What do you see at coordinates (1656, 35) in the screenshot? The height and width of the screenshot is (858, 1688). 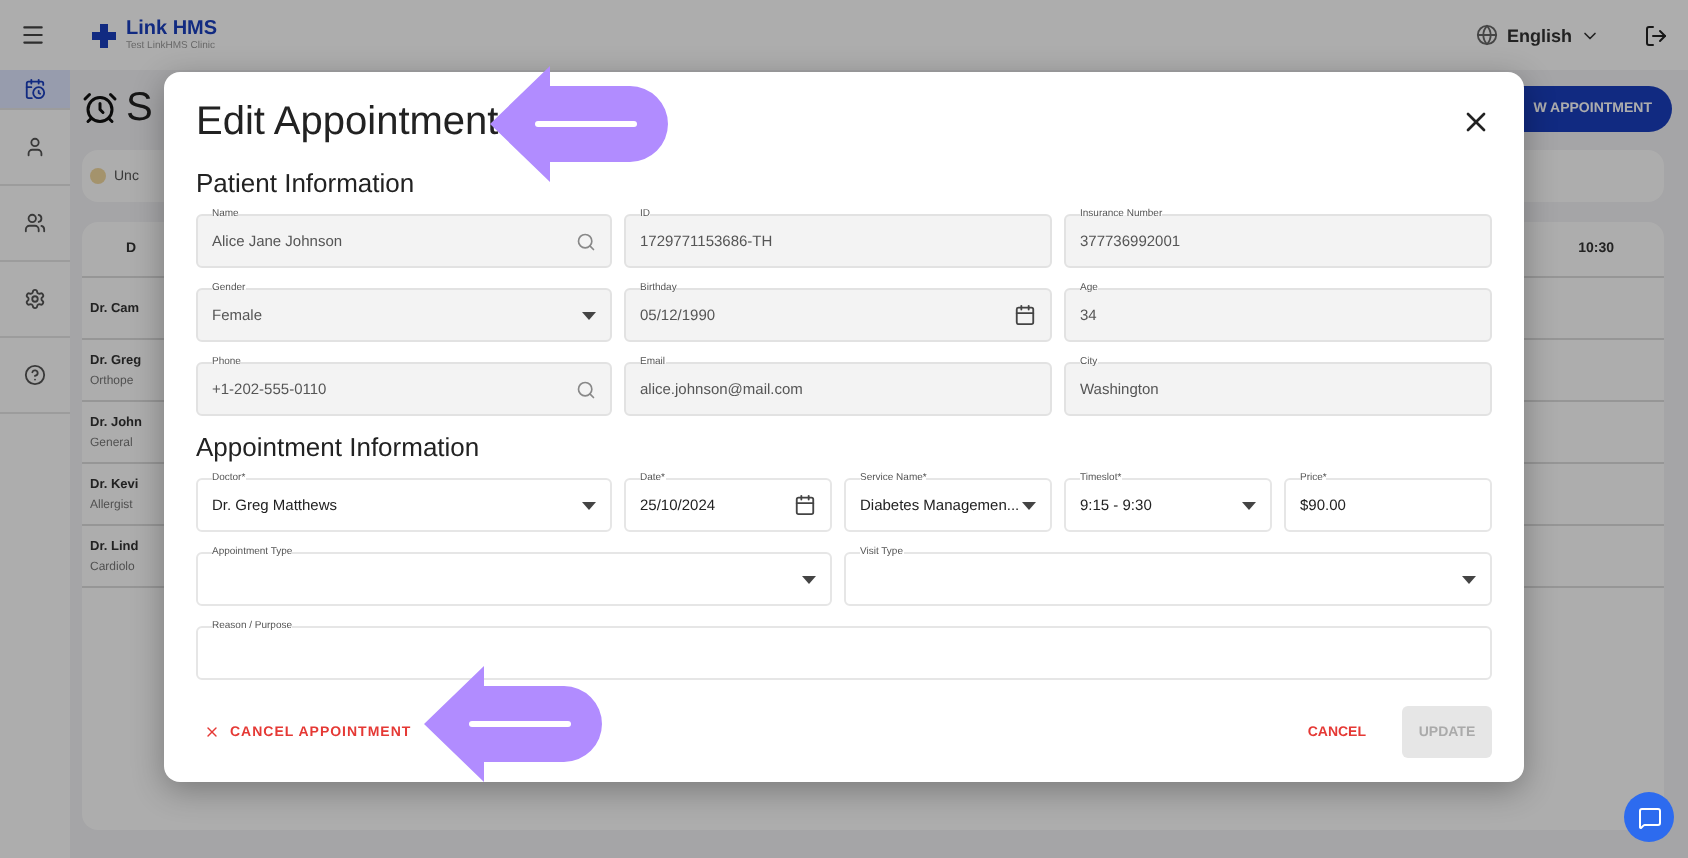 I see `logout-icon` at bounding box center [1656, 35].